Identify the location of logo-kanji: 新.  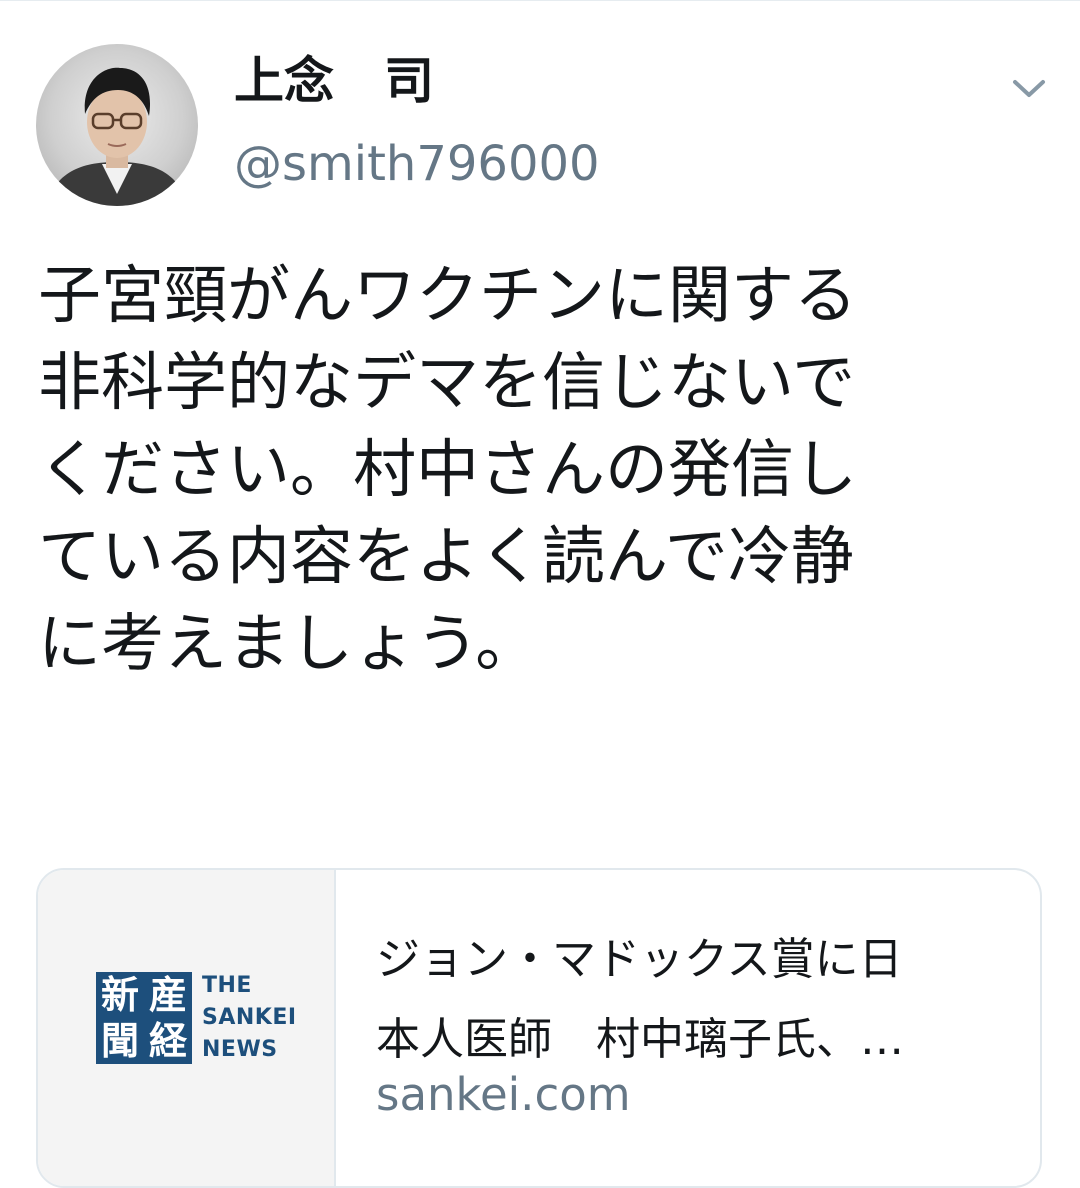
(119, 994).